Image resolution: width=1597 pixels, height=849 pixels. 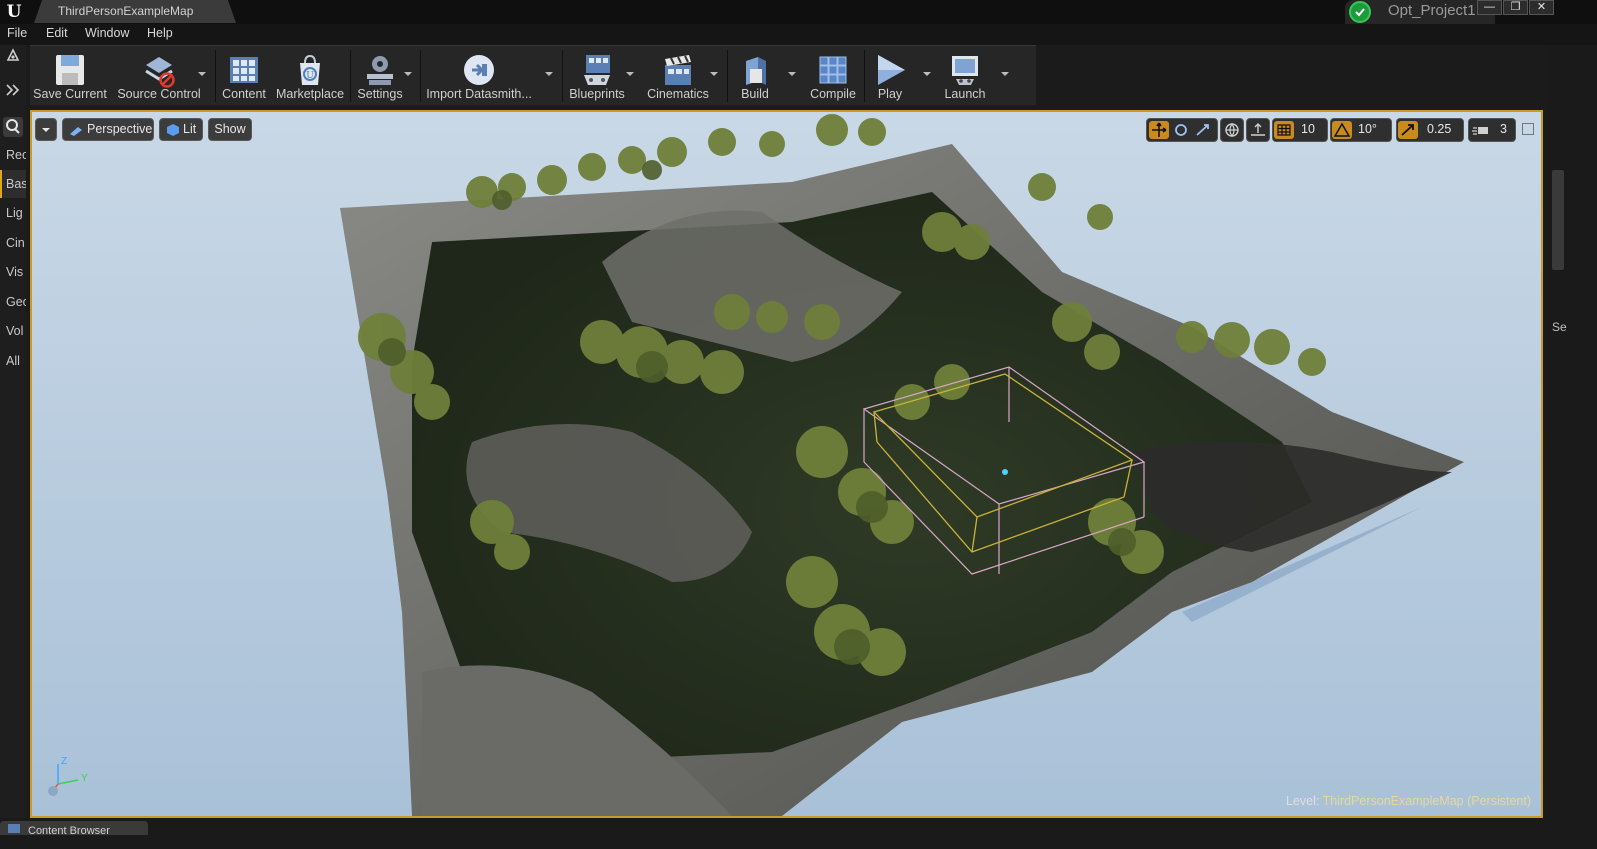 What do you see at coordinates (310, 94) in the screenshot?
I see `marketplace-label: Marketplace` at bounding box center [310, 94].